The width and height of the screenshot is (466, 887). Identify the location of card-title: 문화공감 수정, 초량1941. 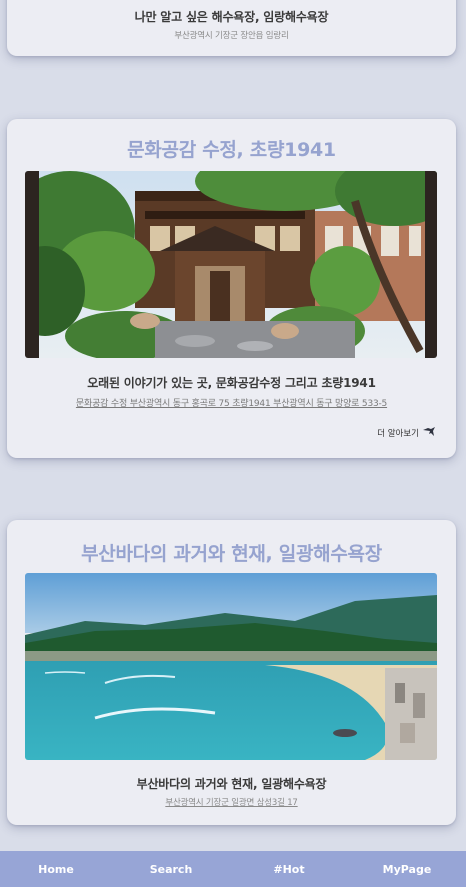
(231, 150).